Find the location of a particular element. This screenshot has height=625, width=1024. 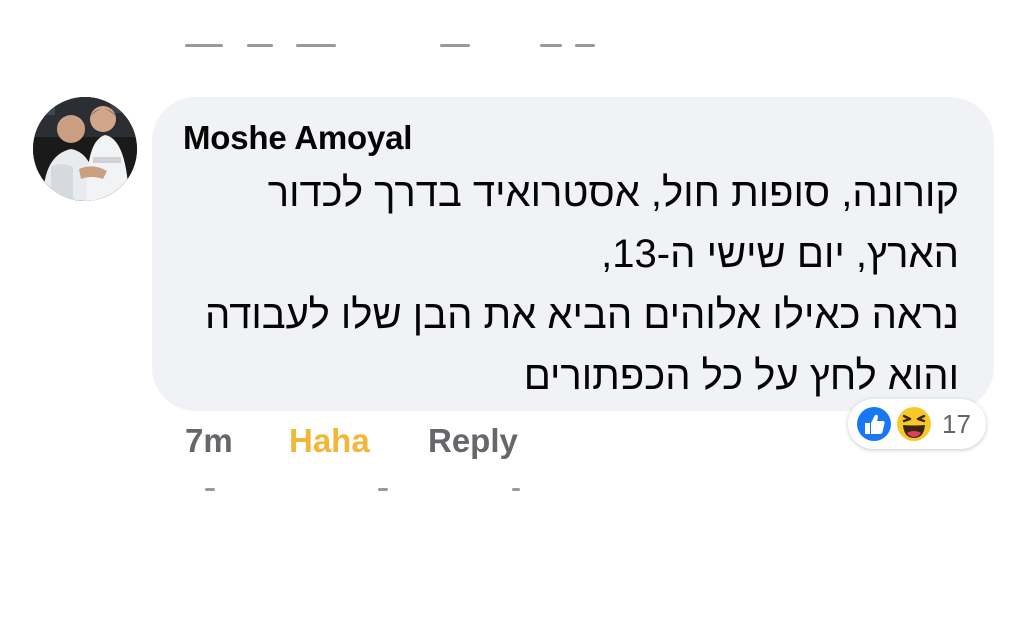

avatar is located at coordinates (85, 149).